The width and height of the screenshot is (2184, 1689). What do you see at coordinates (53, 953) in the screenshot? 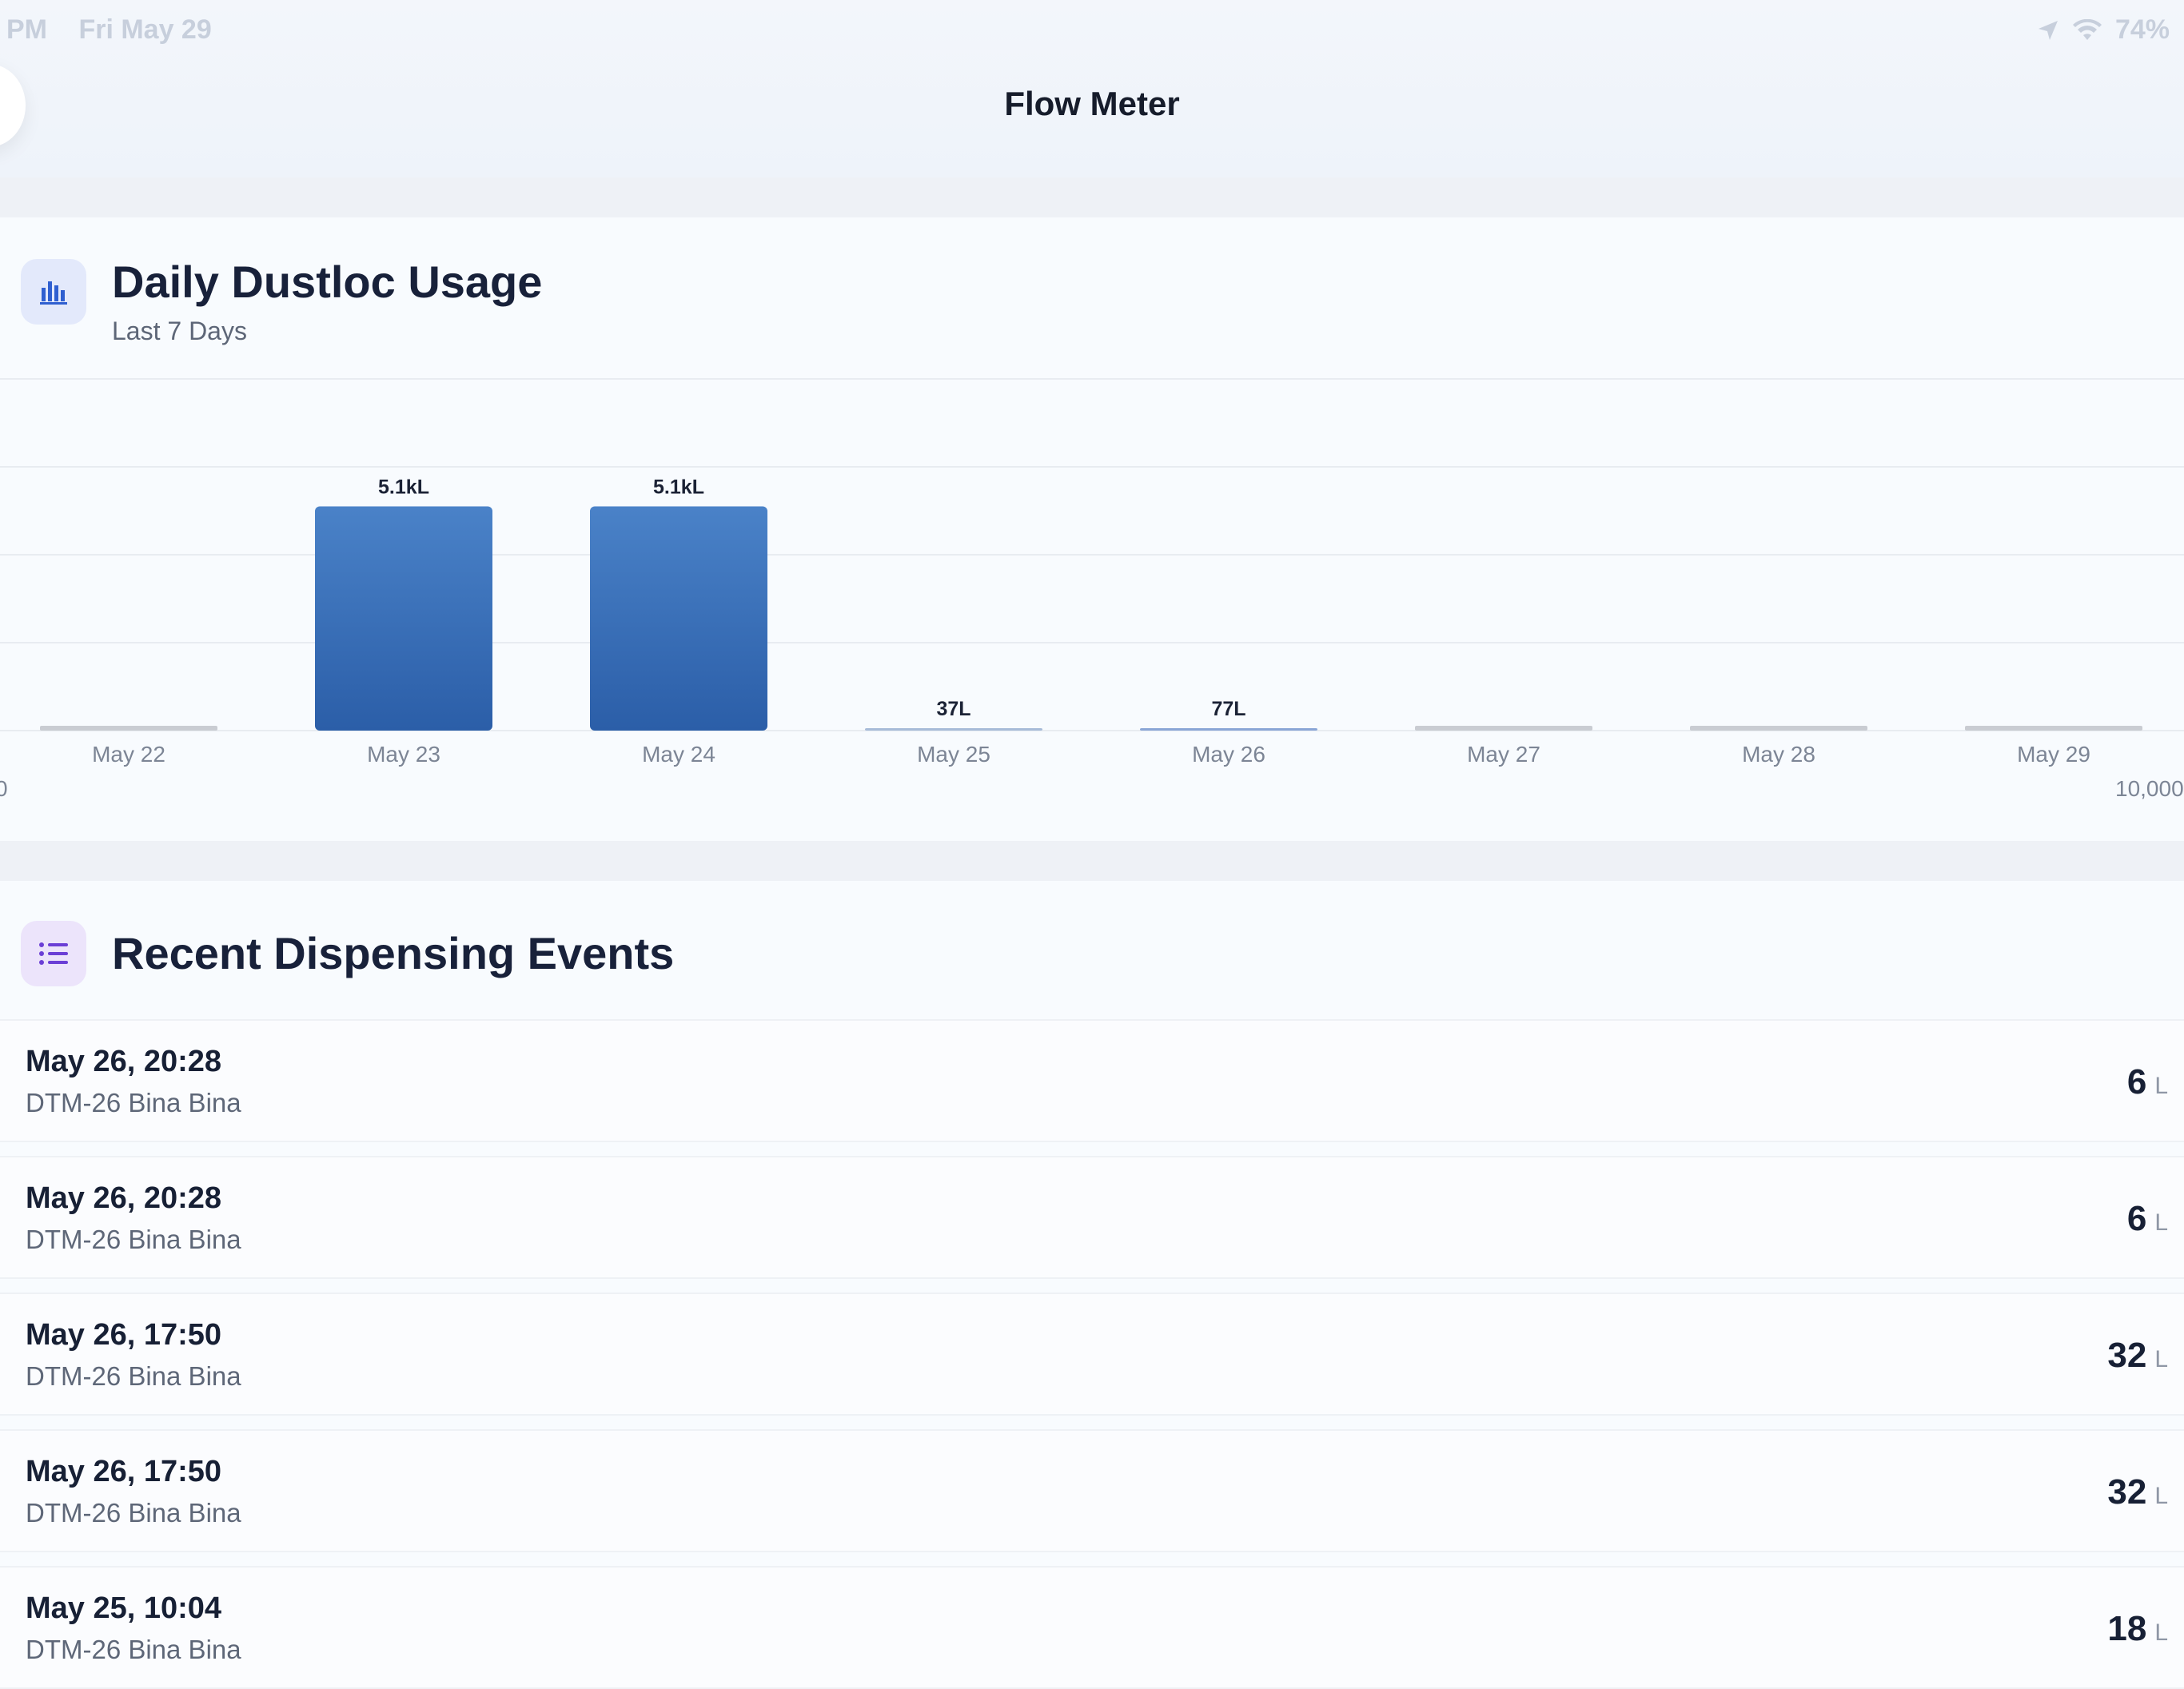
I see `list-icon` at bounding box center [53, 953].